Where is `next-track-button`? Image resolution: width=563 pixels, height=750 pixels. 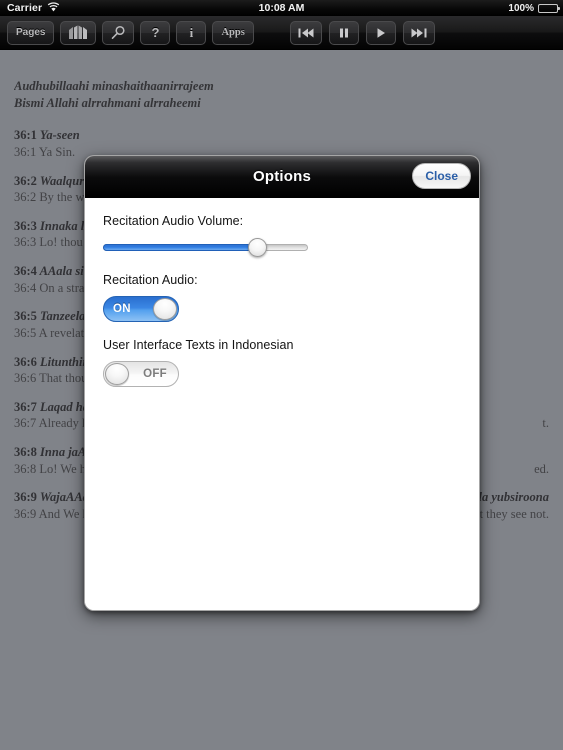
next-track-button is located at coordinates (418, 32).